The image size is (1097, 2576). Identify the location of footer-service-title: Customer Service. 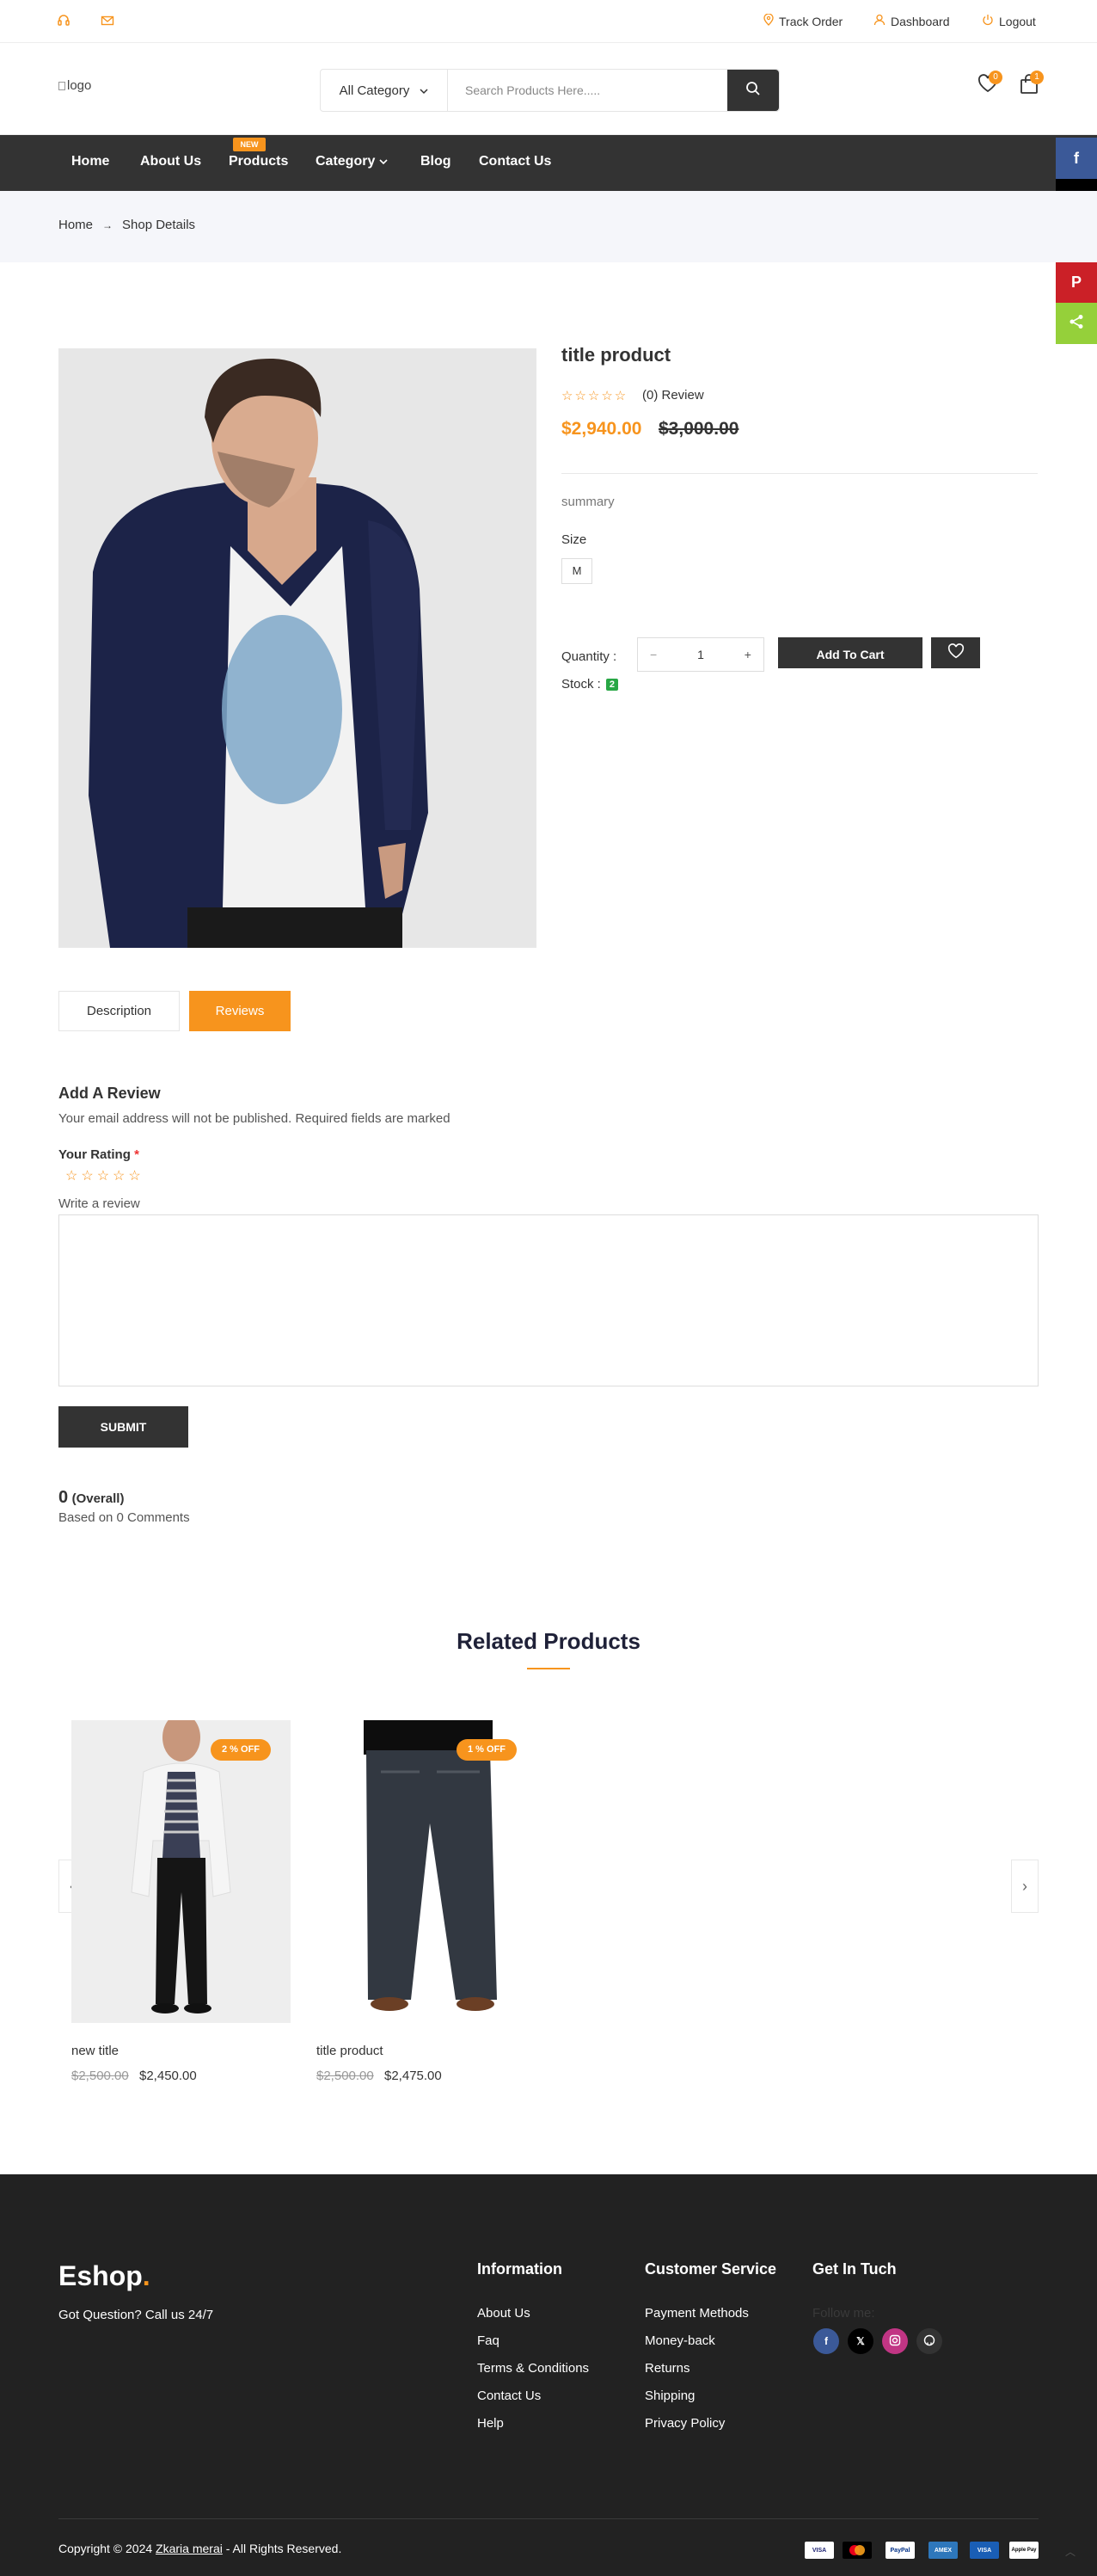
(711, 2269).